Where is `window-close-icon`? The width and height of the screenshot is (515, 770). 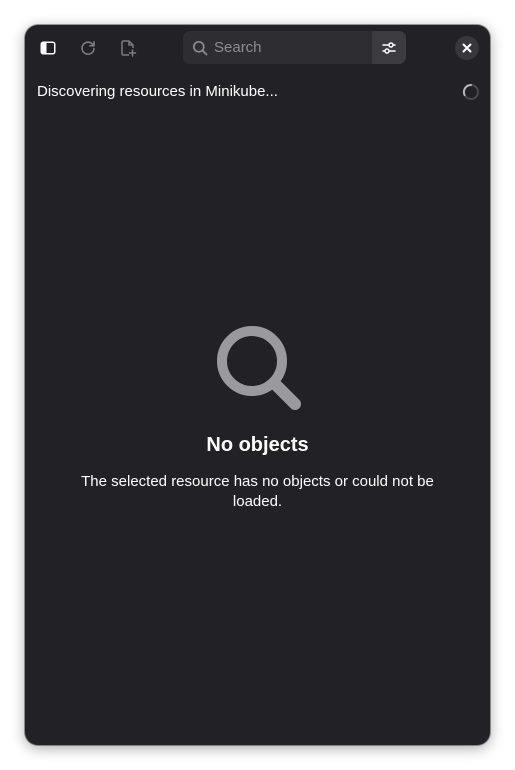 window-close-icon is located at coordinates (467, 48).